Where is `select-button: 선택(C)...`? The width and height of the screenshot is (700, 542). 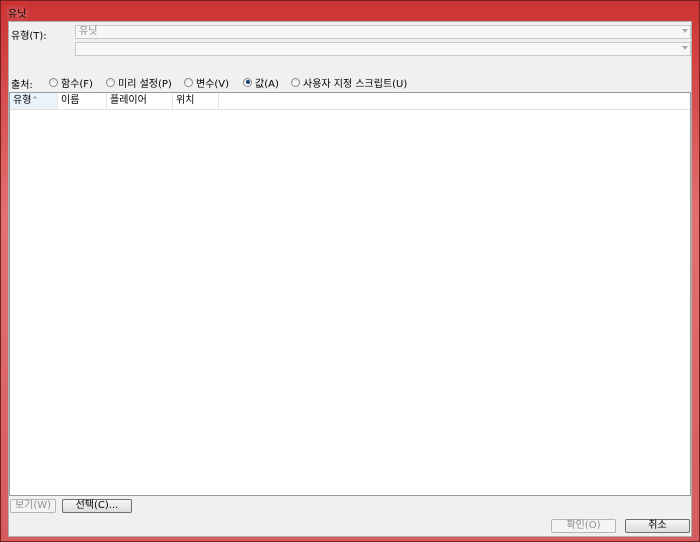 select-button: 선택(C)... is located at coordinates (97, 506).